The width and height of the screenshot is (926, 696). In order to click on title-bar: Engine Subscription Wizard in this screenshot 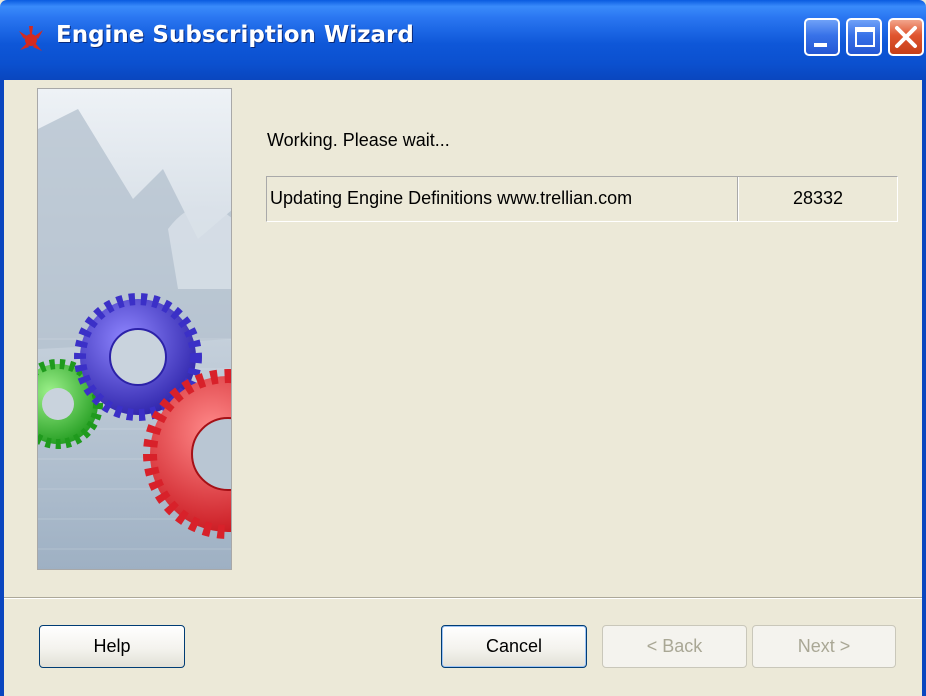, I will do `click(463, 40)`.